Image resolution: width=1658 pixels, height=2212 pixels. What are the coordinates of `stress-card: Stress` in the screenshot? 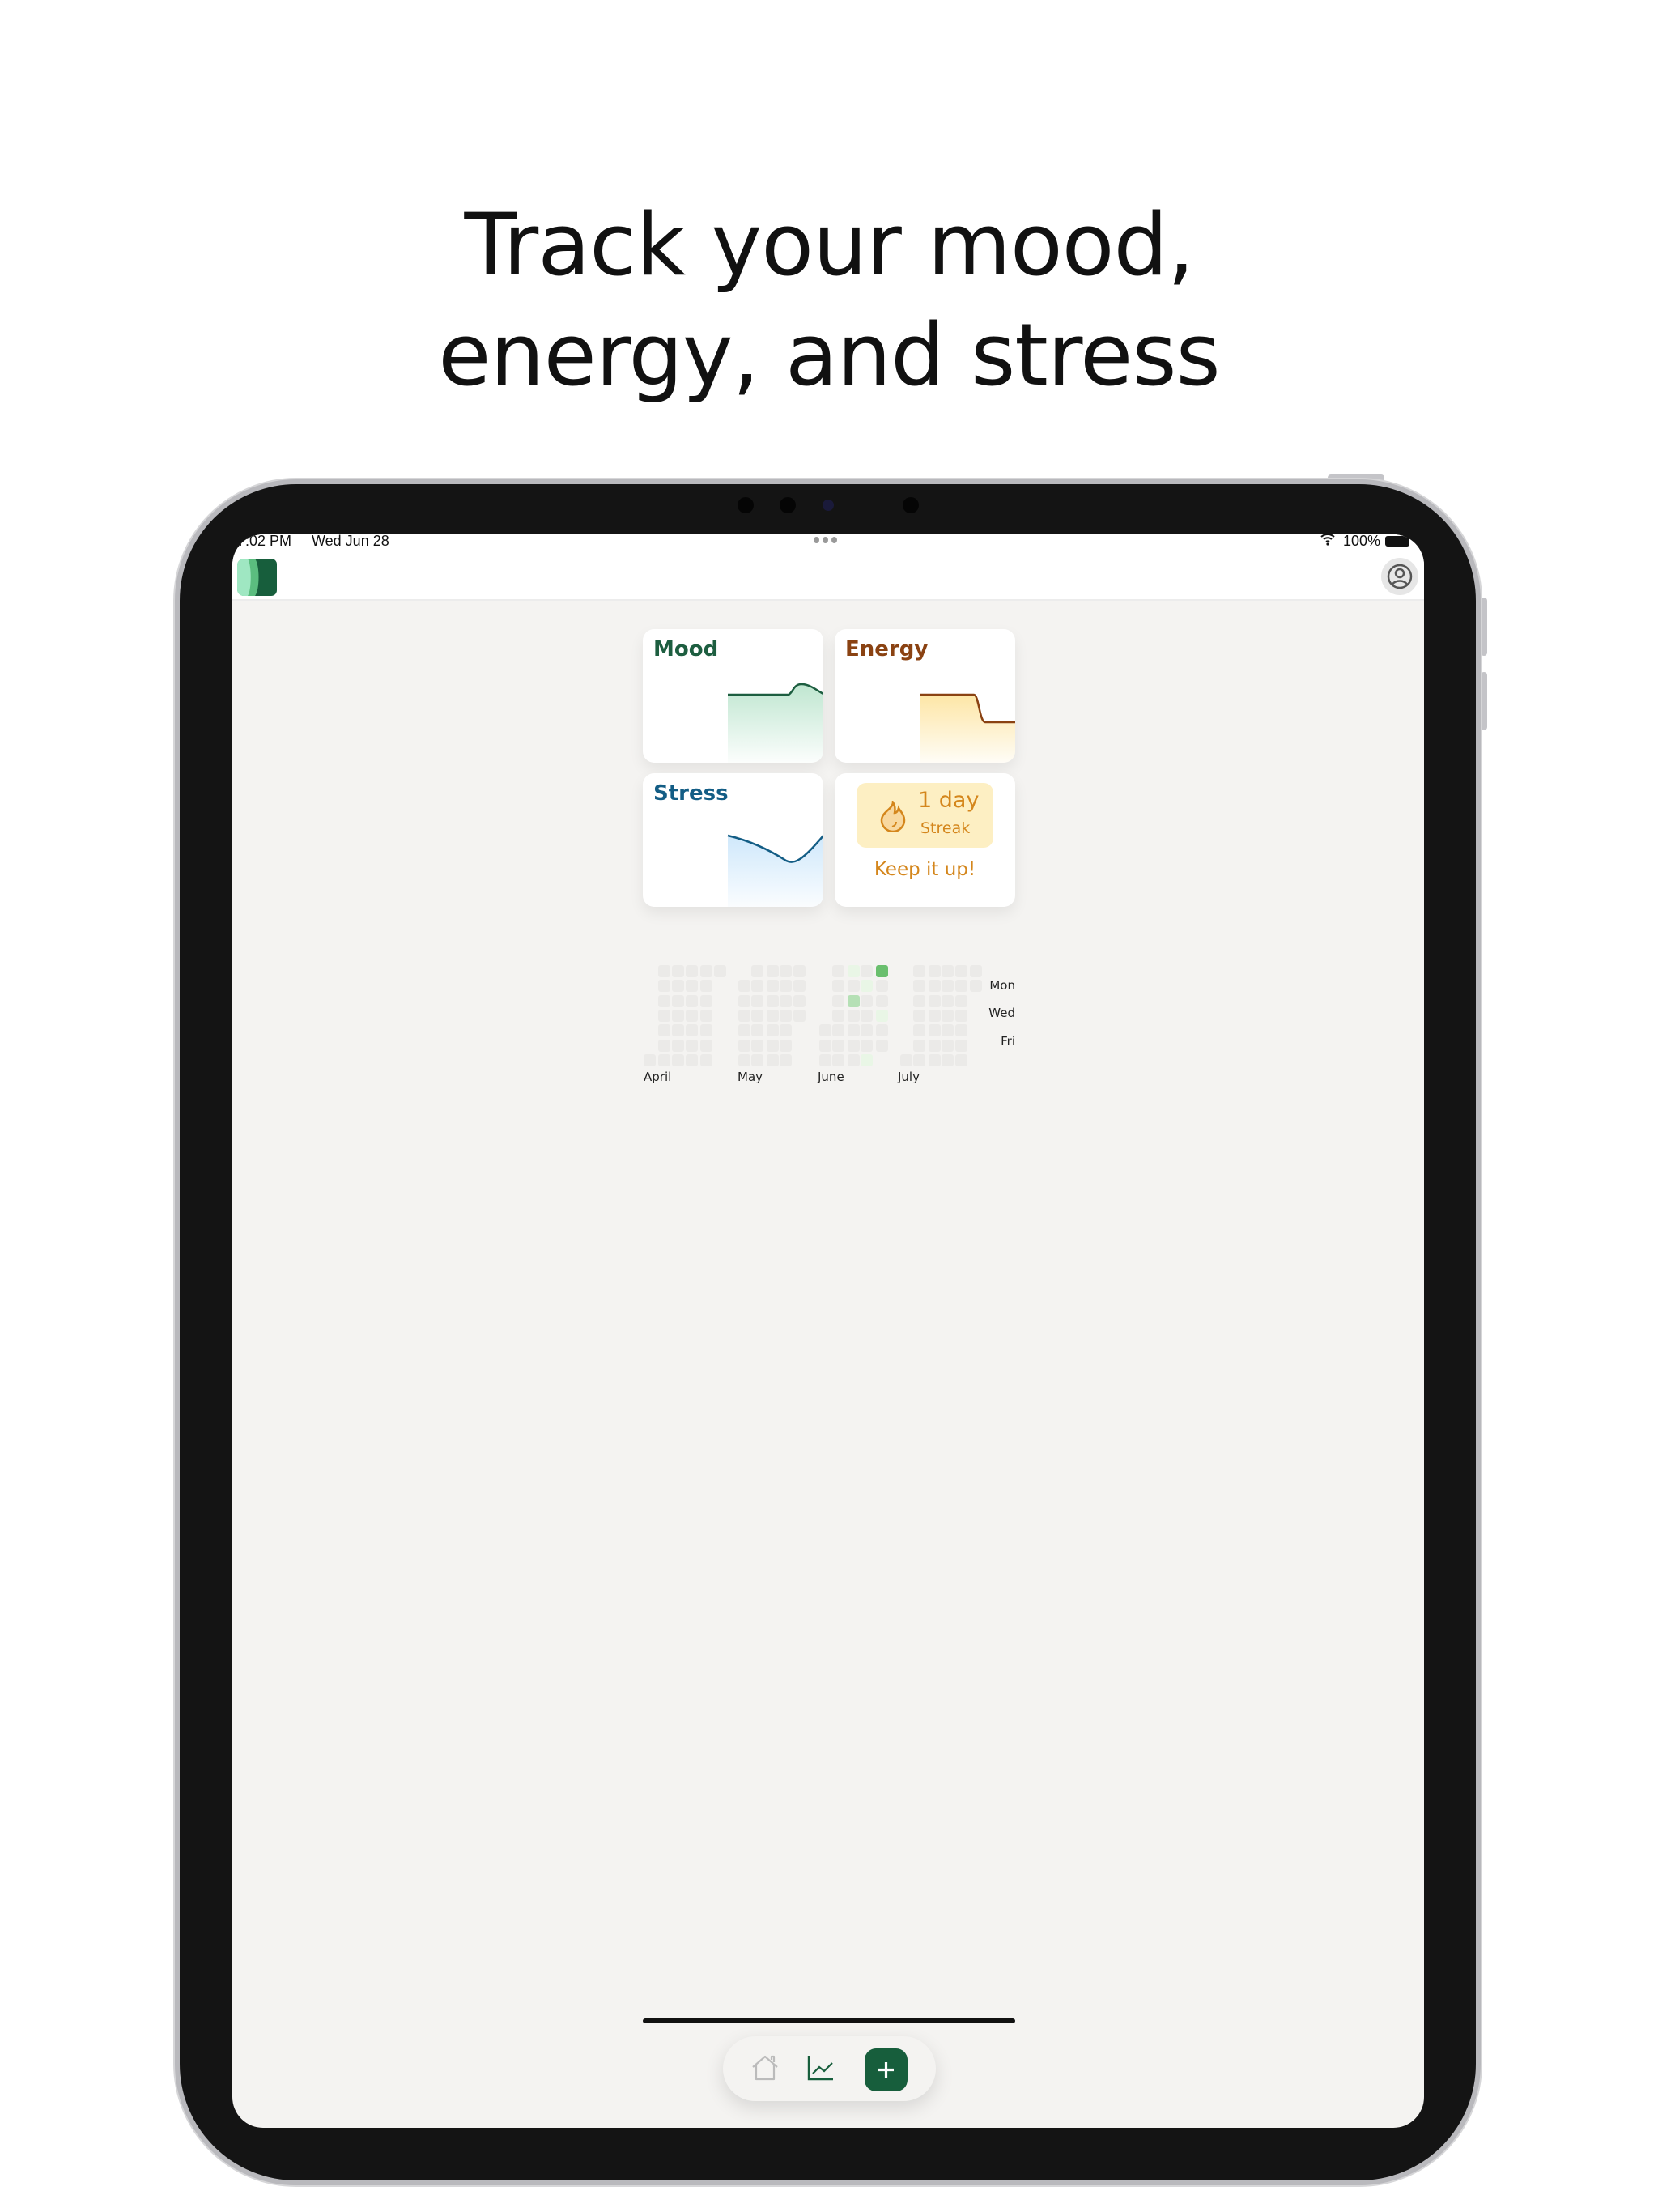 It's located at (733, 840).